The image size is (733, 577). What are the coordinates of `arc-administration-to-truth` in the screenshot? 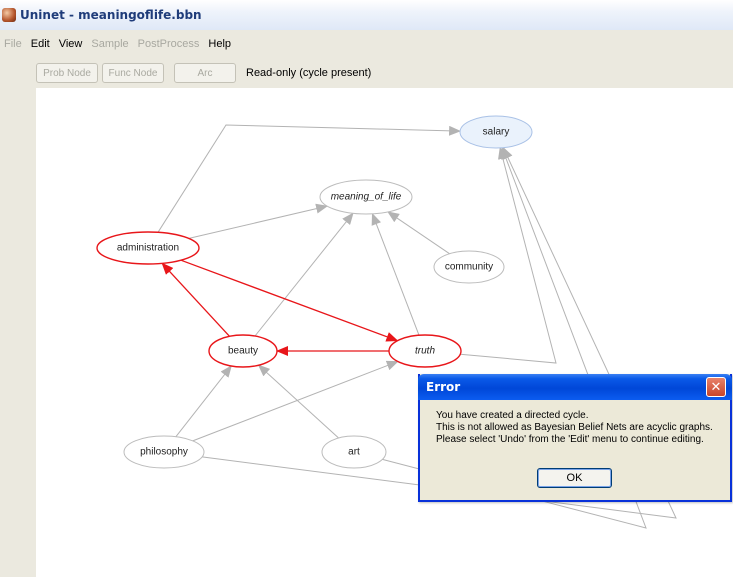 It's located at (289, 300).